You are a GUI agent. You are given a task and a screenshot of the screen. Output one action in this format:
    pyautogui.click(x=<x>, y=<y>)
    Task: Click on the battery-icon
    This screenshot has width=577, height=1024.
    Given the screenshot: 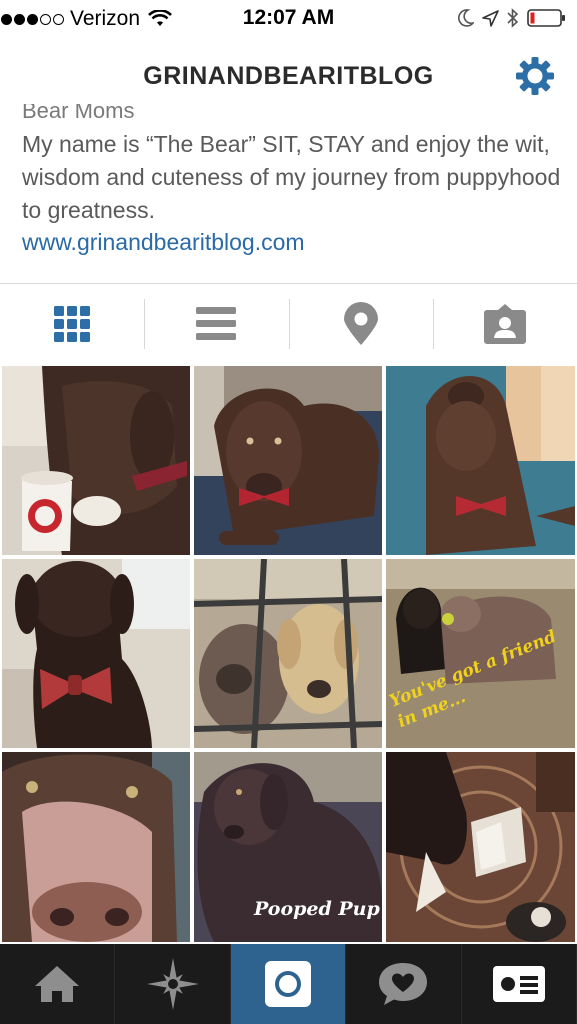 What is the action you would take?
    pyautogui.click(x=546, y=18)
    